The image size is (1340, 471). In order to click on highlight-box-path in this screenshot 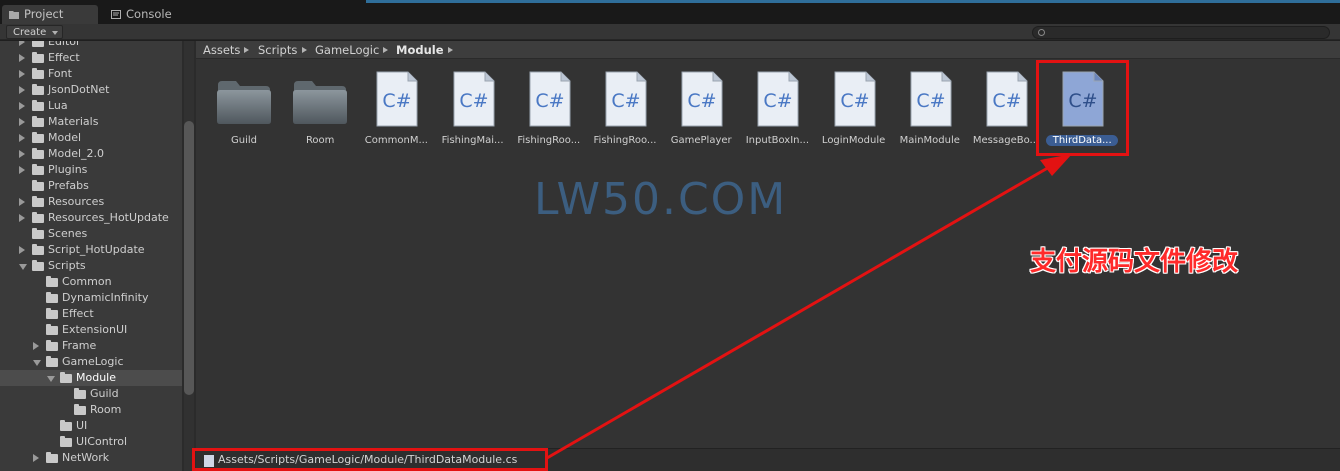, I will do `click(370, 459)`.